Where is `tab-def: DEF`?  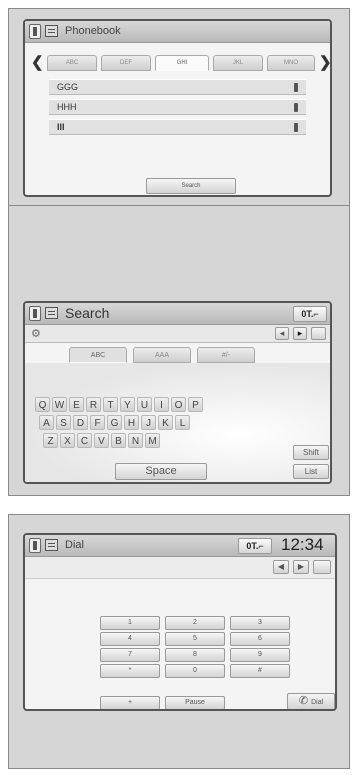 tab-def: DEF is located at coordinates (126, 63).